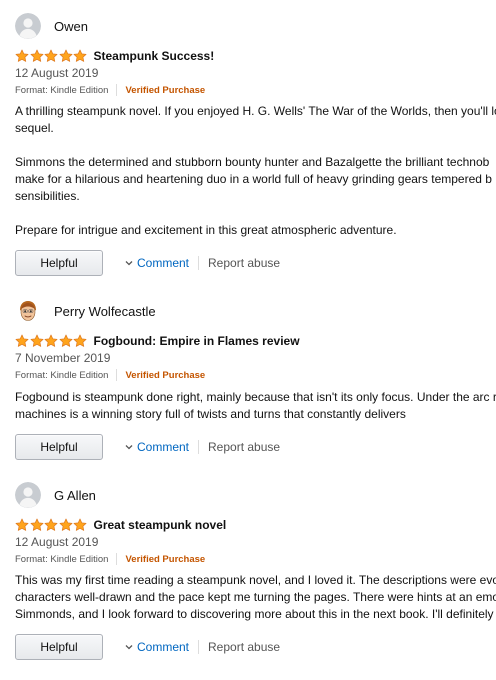  Describe the element at coordinates (47, 196) in the screenshot. I see `review-body-line: sensibilities.` at that location.